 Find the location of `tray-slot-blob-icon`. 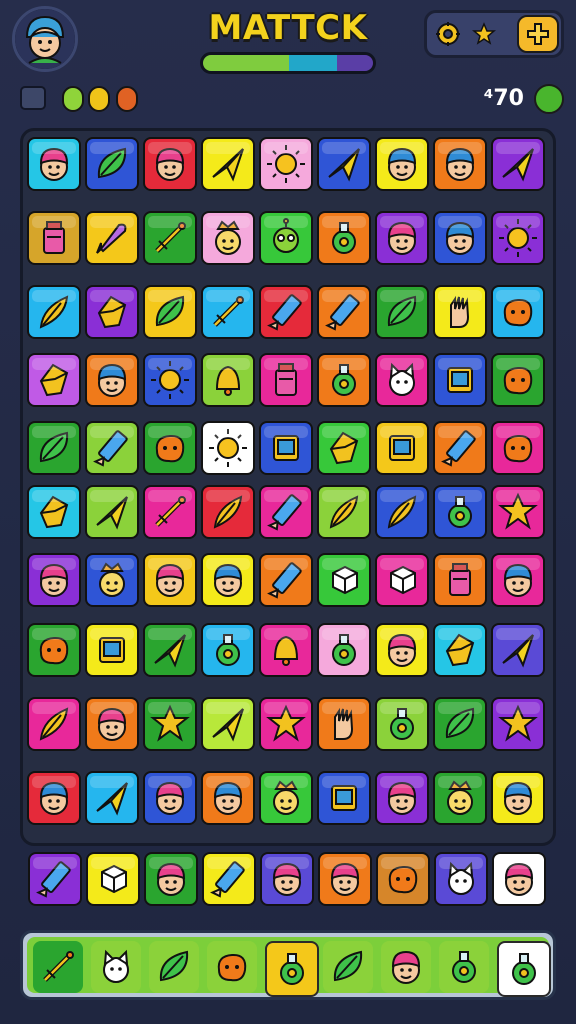

tray-slot-blob-icon is located at coordinates (232, 967).